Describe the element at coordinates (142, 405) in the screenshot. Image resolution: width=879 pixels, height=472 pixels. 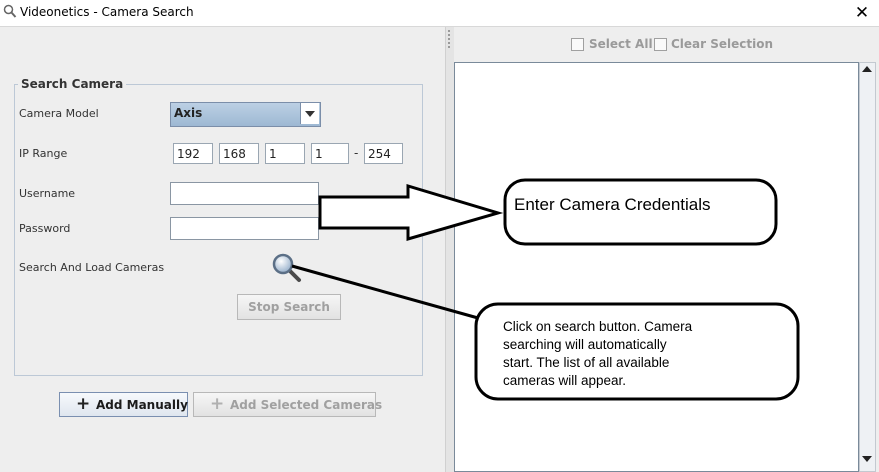
I see `add-manually-label: Add Manually` at that location.